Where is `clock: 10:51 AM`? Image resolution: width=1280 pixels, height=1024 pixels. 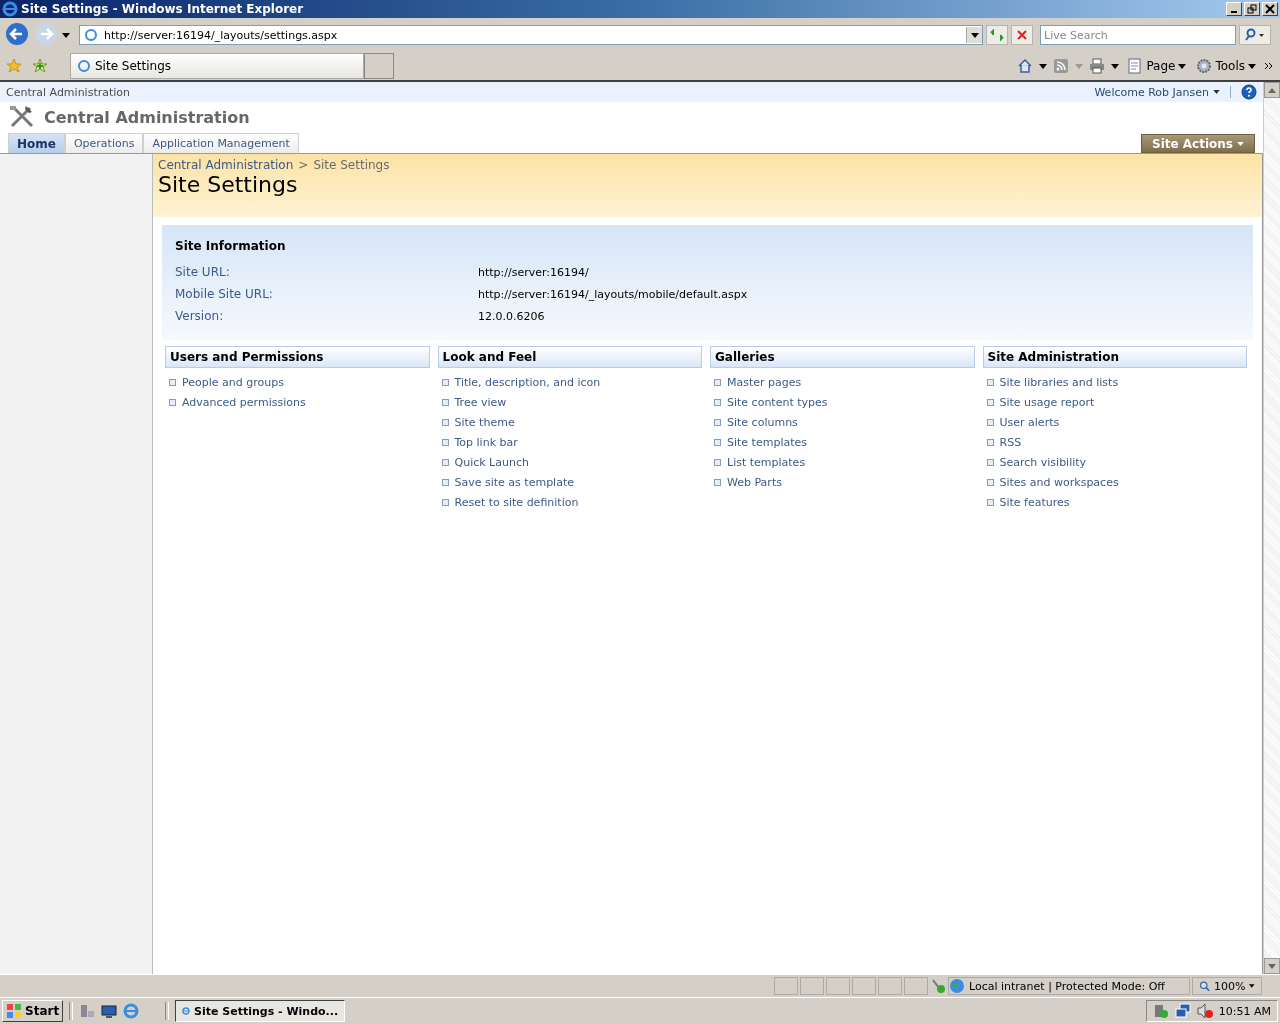 clock: 10:51 AM is located at coordinates (1244, 1011).